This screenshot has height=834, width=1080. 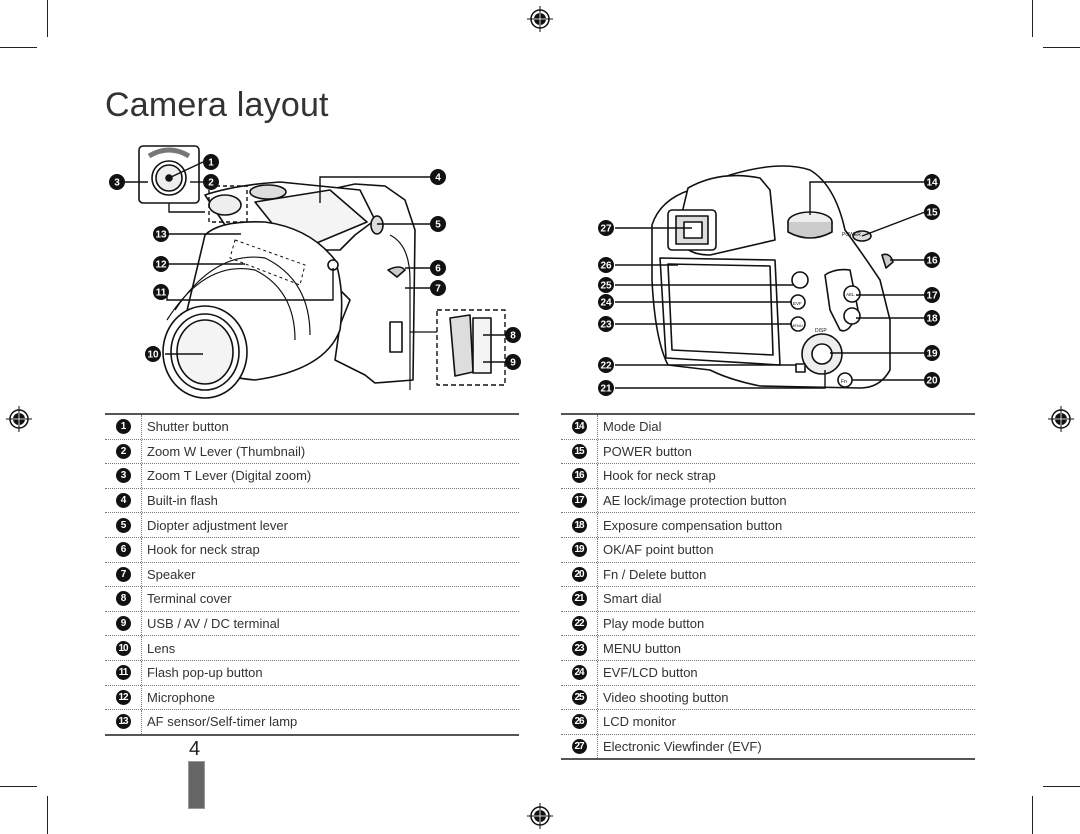 I want to click on legend-number-cell: 3, so click(x=123, y=476).